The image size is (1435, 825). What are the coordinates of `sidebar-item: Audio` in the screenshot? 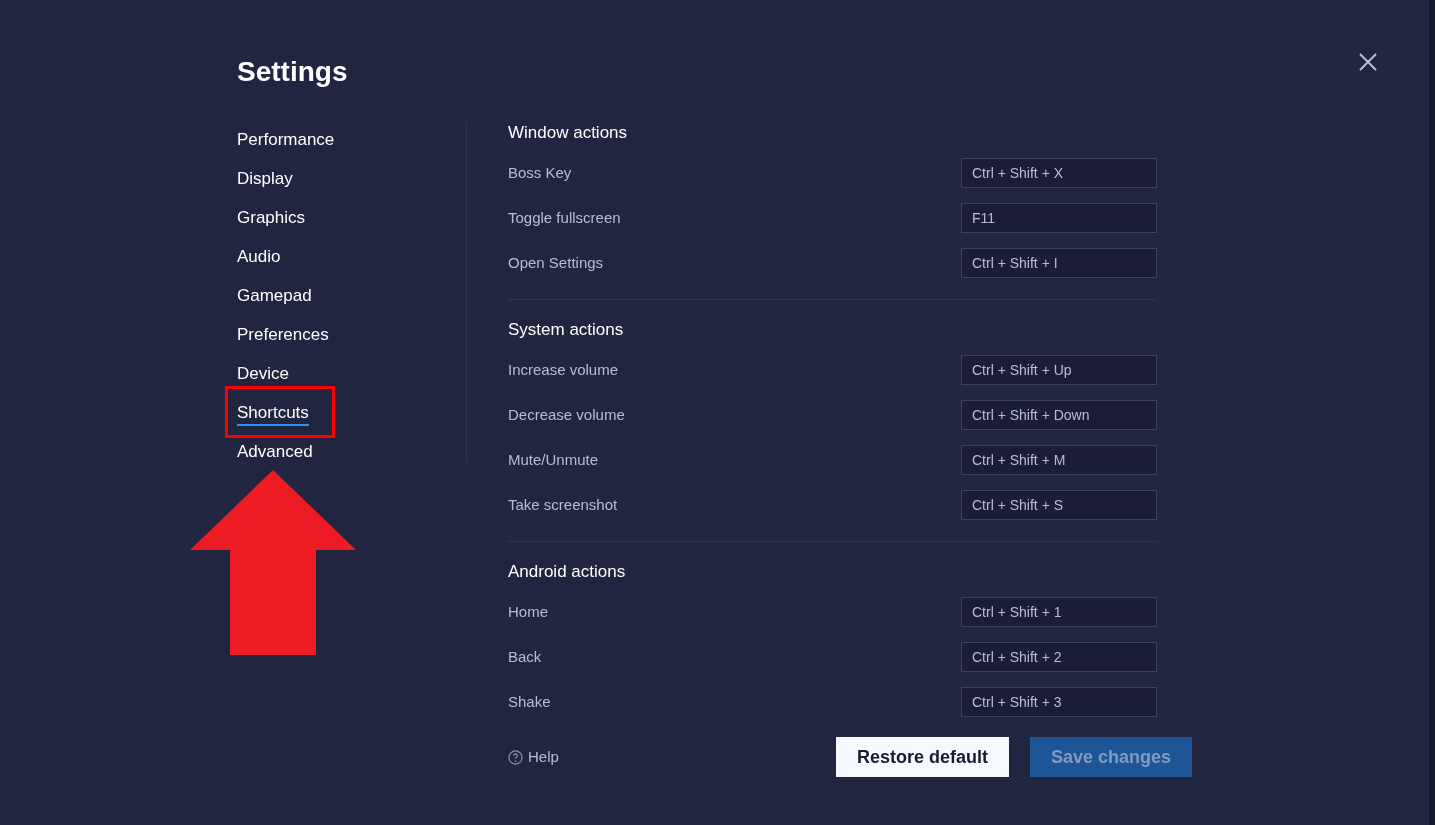 It's located at (259, 257).